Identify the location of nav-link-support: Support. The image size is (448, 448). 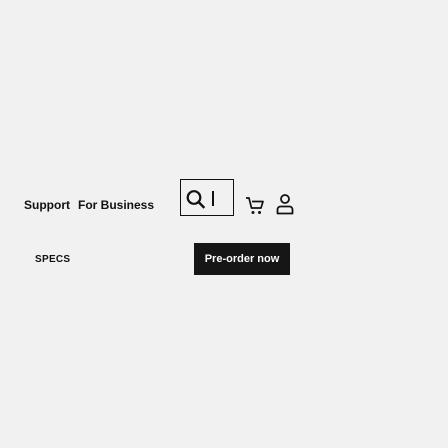
(47, 205).